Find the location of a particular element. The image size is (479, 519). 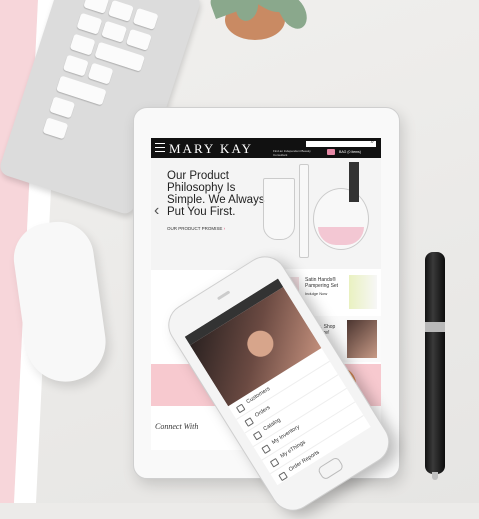

menu-item-label: Orders is located at coordinates (263, 411).